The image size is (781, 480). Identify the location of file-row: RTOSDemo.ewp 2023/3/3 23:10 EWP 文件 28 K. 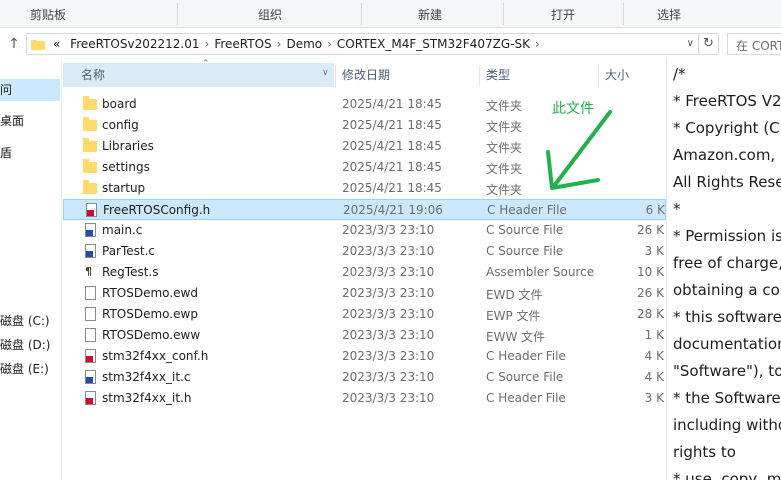
(364, 314).